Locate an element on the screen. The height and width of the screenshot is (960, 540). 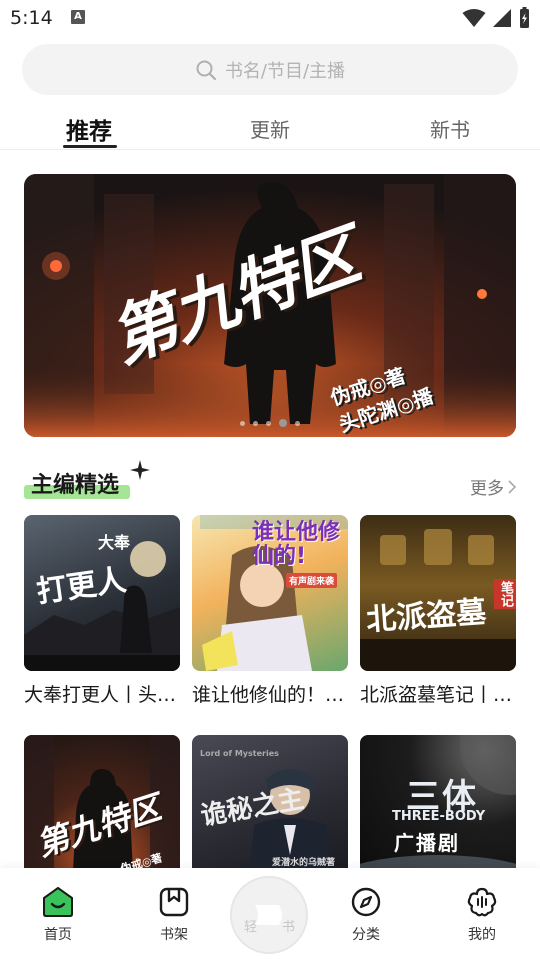
nav-bookshelf: 书架 is located at coordinates (174, 915).